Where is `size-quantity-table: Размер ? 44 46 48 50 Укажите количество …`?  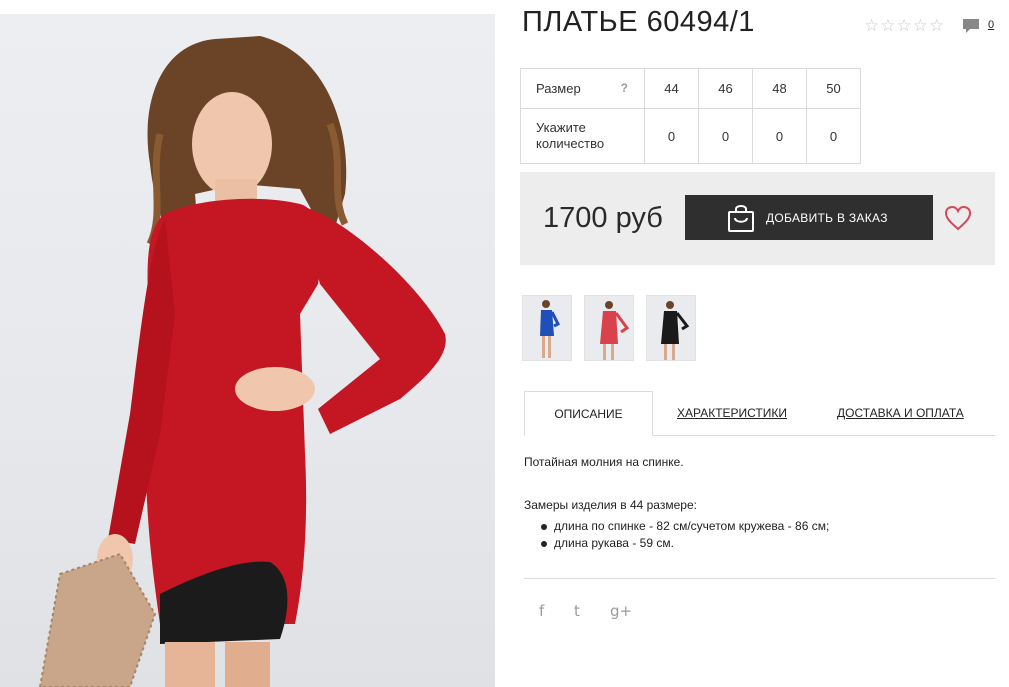 size-quantity-table: Размер ? 44 46 48 50 Укажите количество … is located at coordinates (690, 116).